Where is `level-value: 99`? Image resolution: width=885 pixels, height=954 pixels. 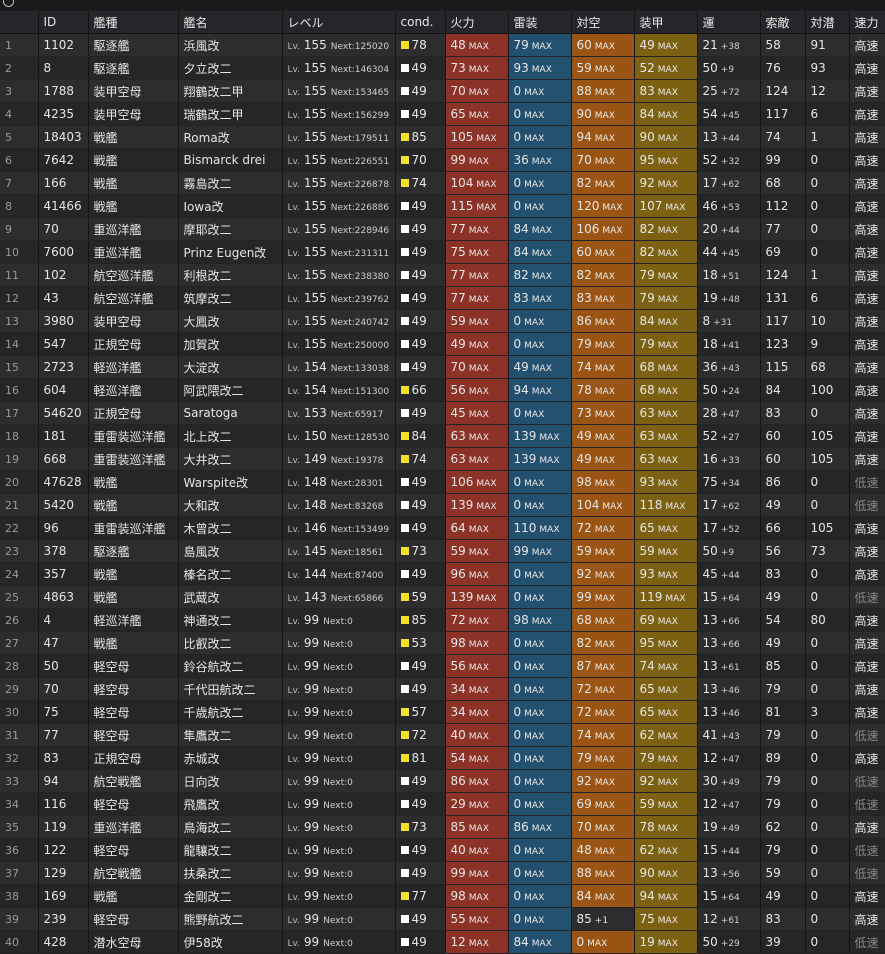
level-value: 99 is located at coordinates (311, 804).